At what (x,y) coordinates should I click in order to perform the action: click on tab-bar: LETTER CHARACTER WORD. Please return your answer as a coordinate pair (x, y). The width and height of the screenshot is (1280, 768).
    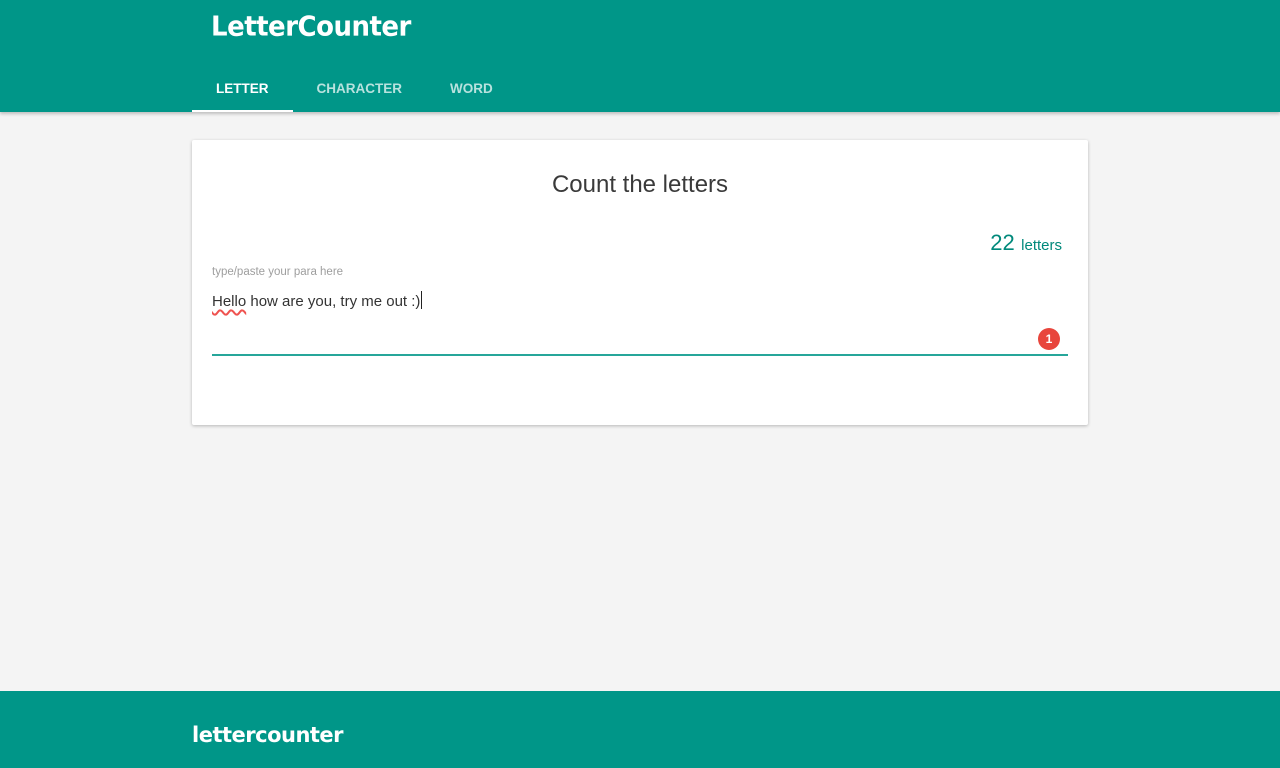
    Looking at the image, I should click on (354, 88).